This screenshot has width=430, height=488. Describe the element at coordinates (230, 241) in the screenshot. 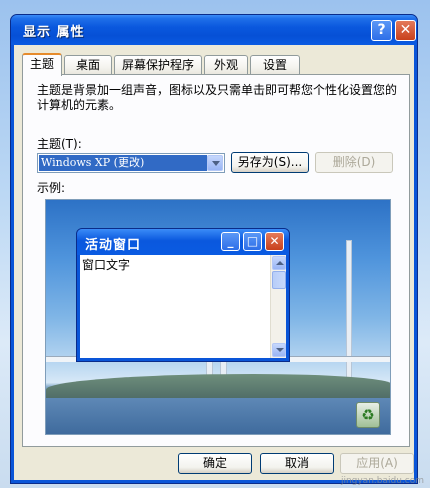

I see `minimize-icon: _` at that location.